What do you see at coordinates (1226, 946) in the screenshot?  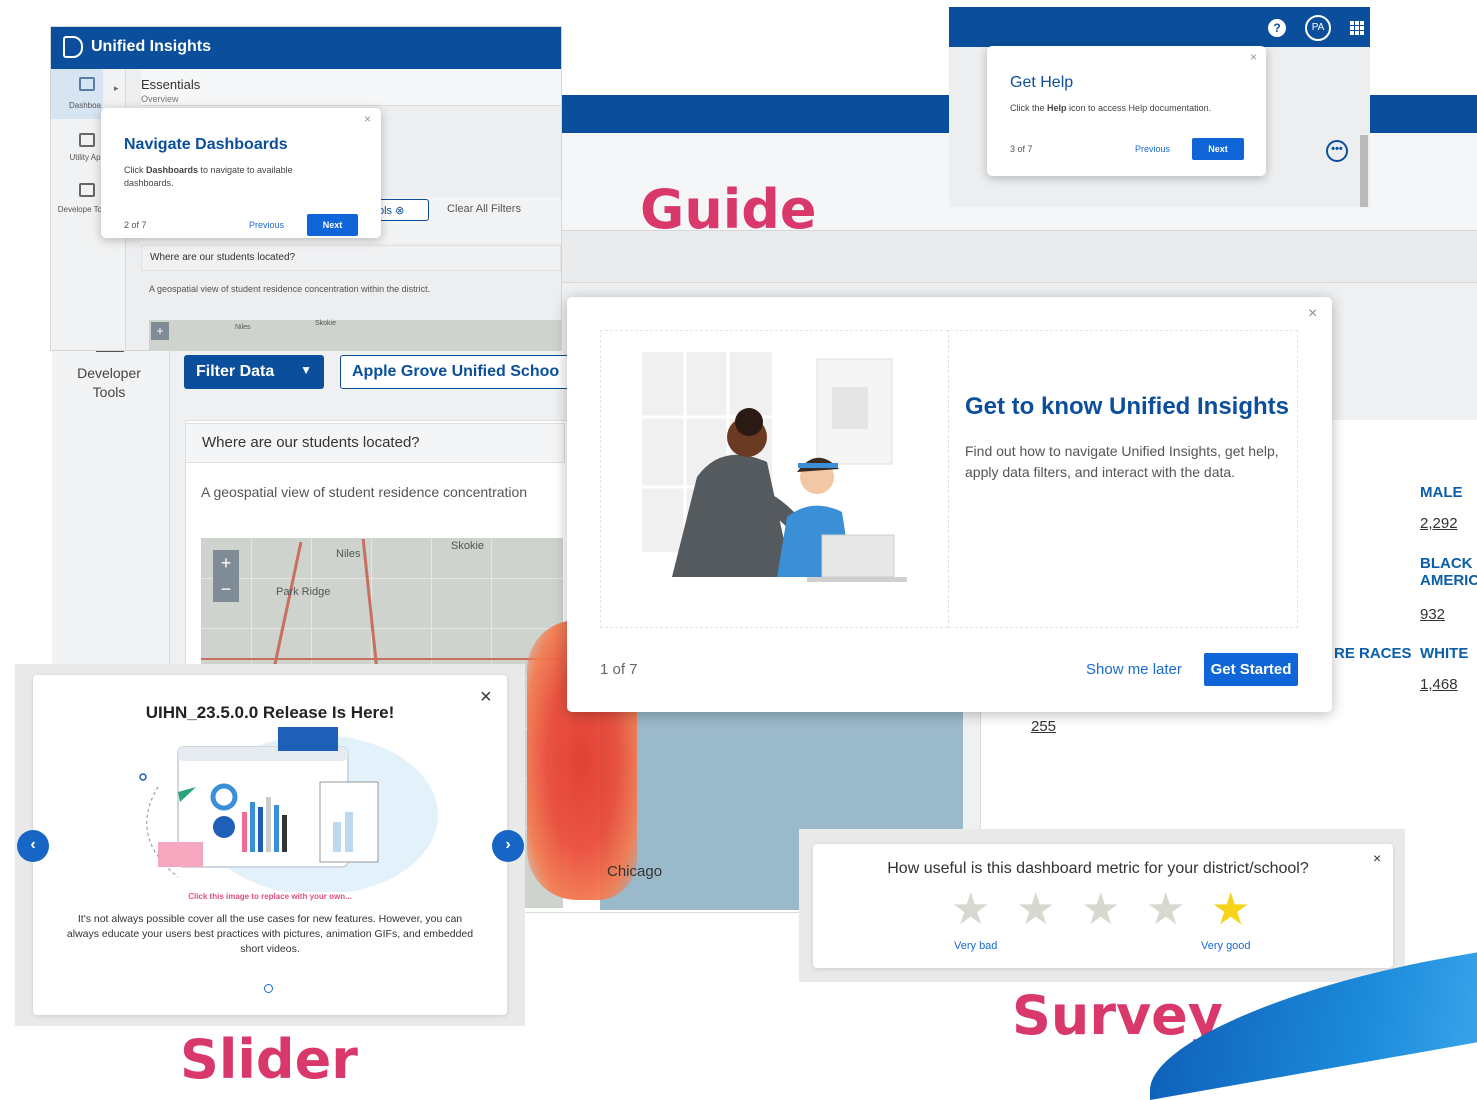 I see `rating-high-label: Very good` at bounding box center [1226, 946].